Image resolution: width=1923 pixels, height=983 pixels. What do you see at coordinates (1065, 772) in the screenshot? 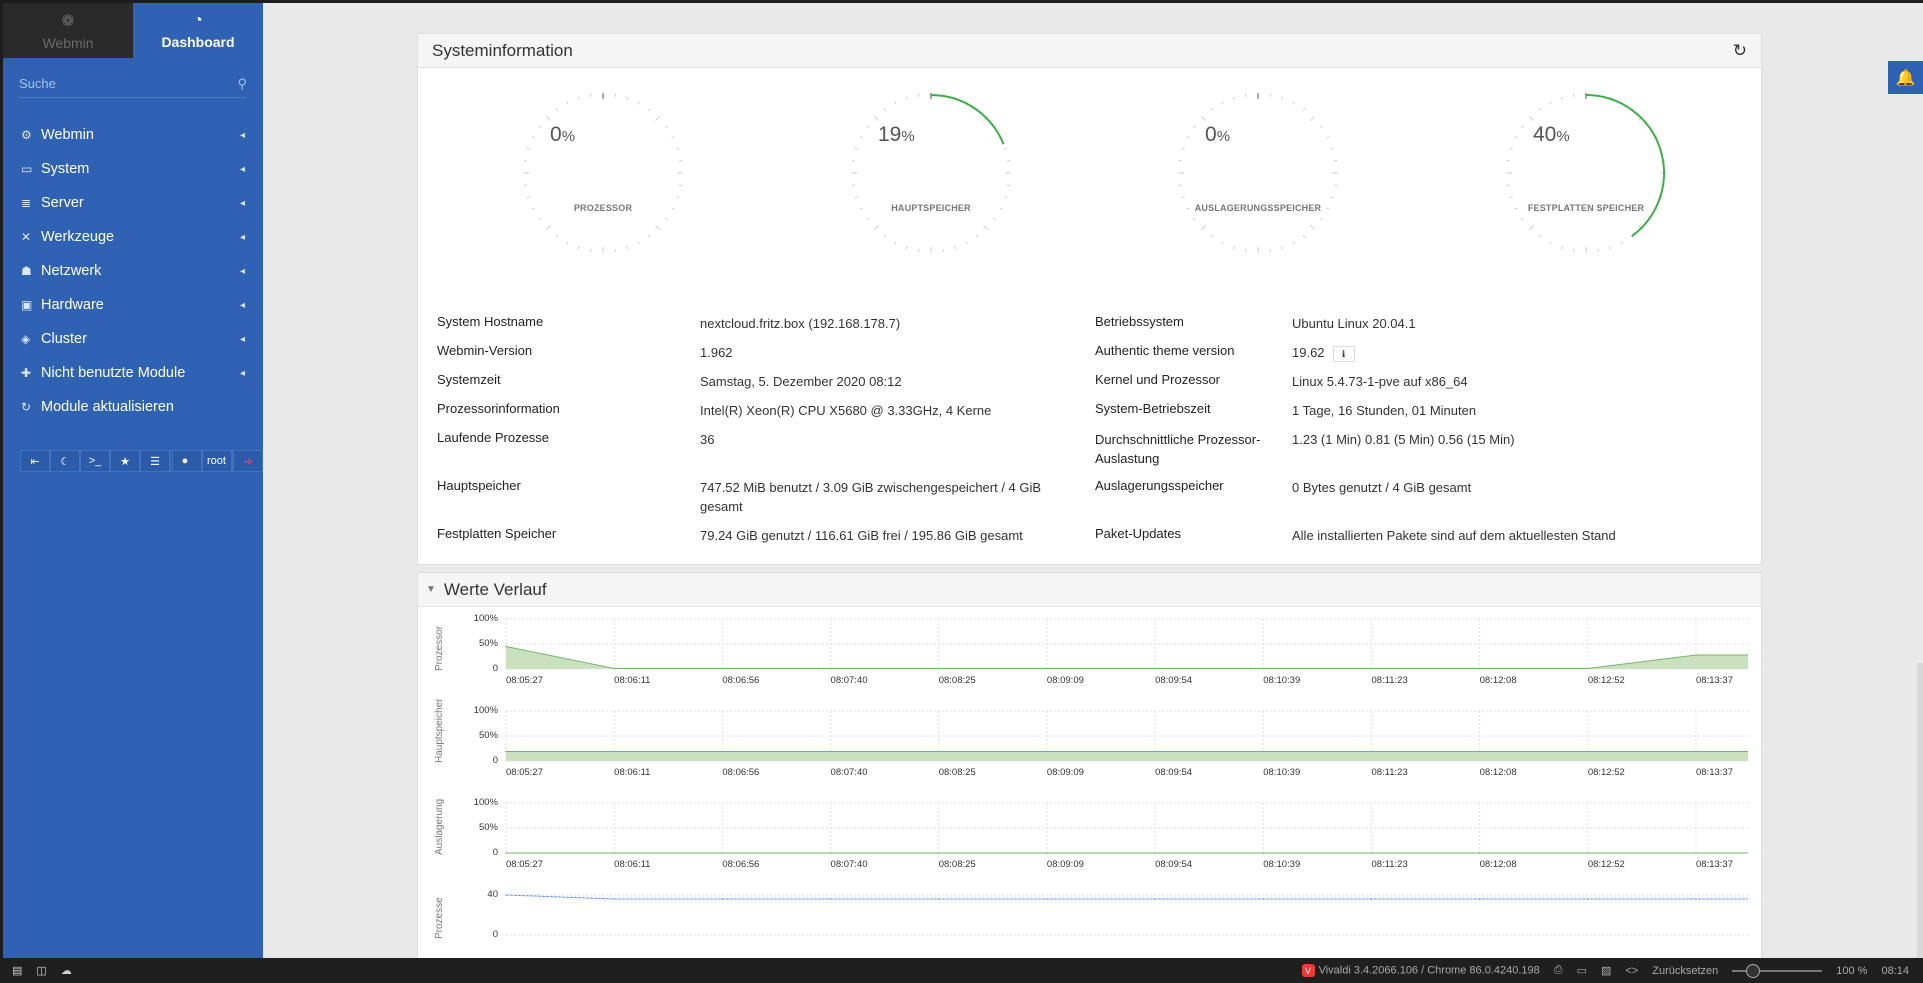
I see `x-tick-label: 08:09:09` at bounding box center [1065, 772].